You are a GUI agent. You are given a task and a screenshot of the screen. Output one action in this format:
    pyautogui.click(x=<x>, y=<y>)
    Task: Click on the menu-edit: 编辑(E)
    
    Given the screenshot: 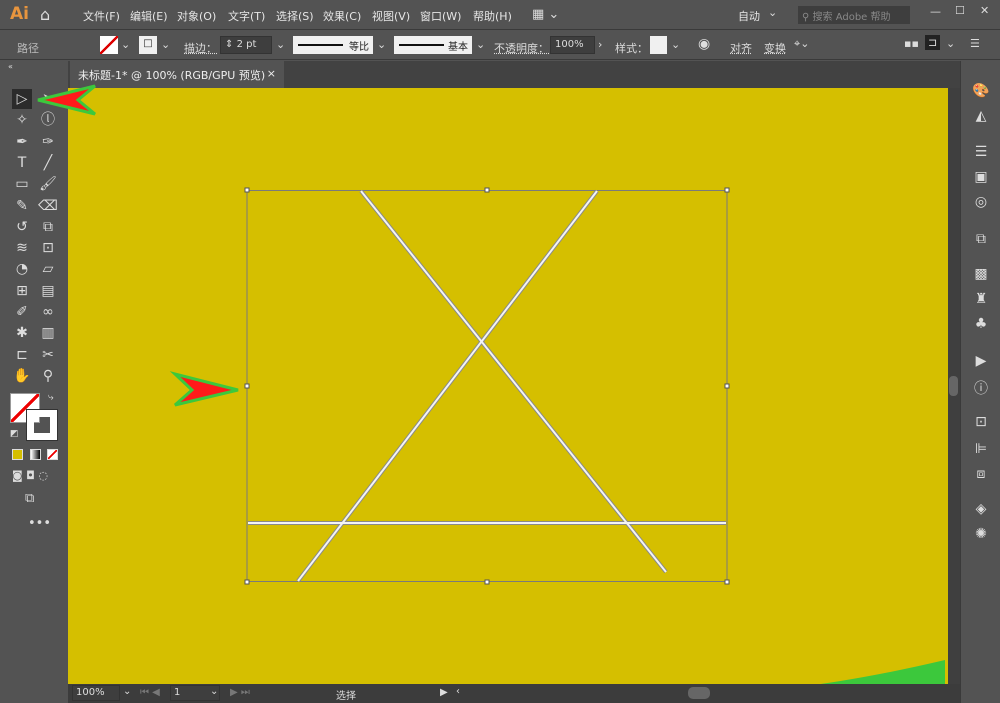 What is the action you would take?
    pyautogui.click(x=149, y=16)
    